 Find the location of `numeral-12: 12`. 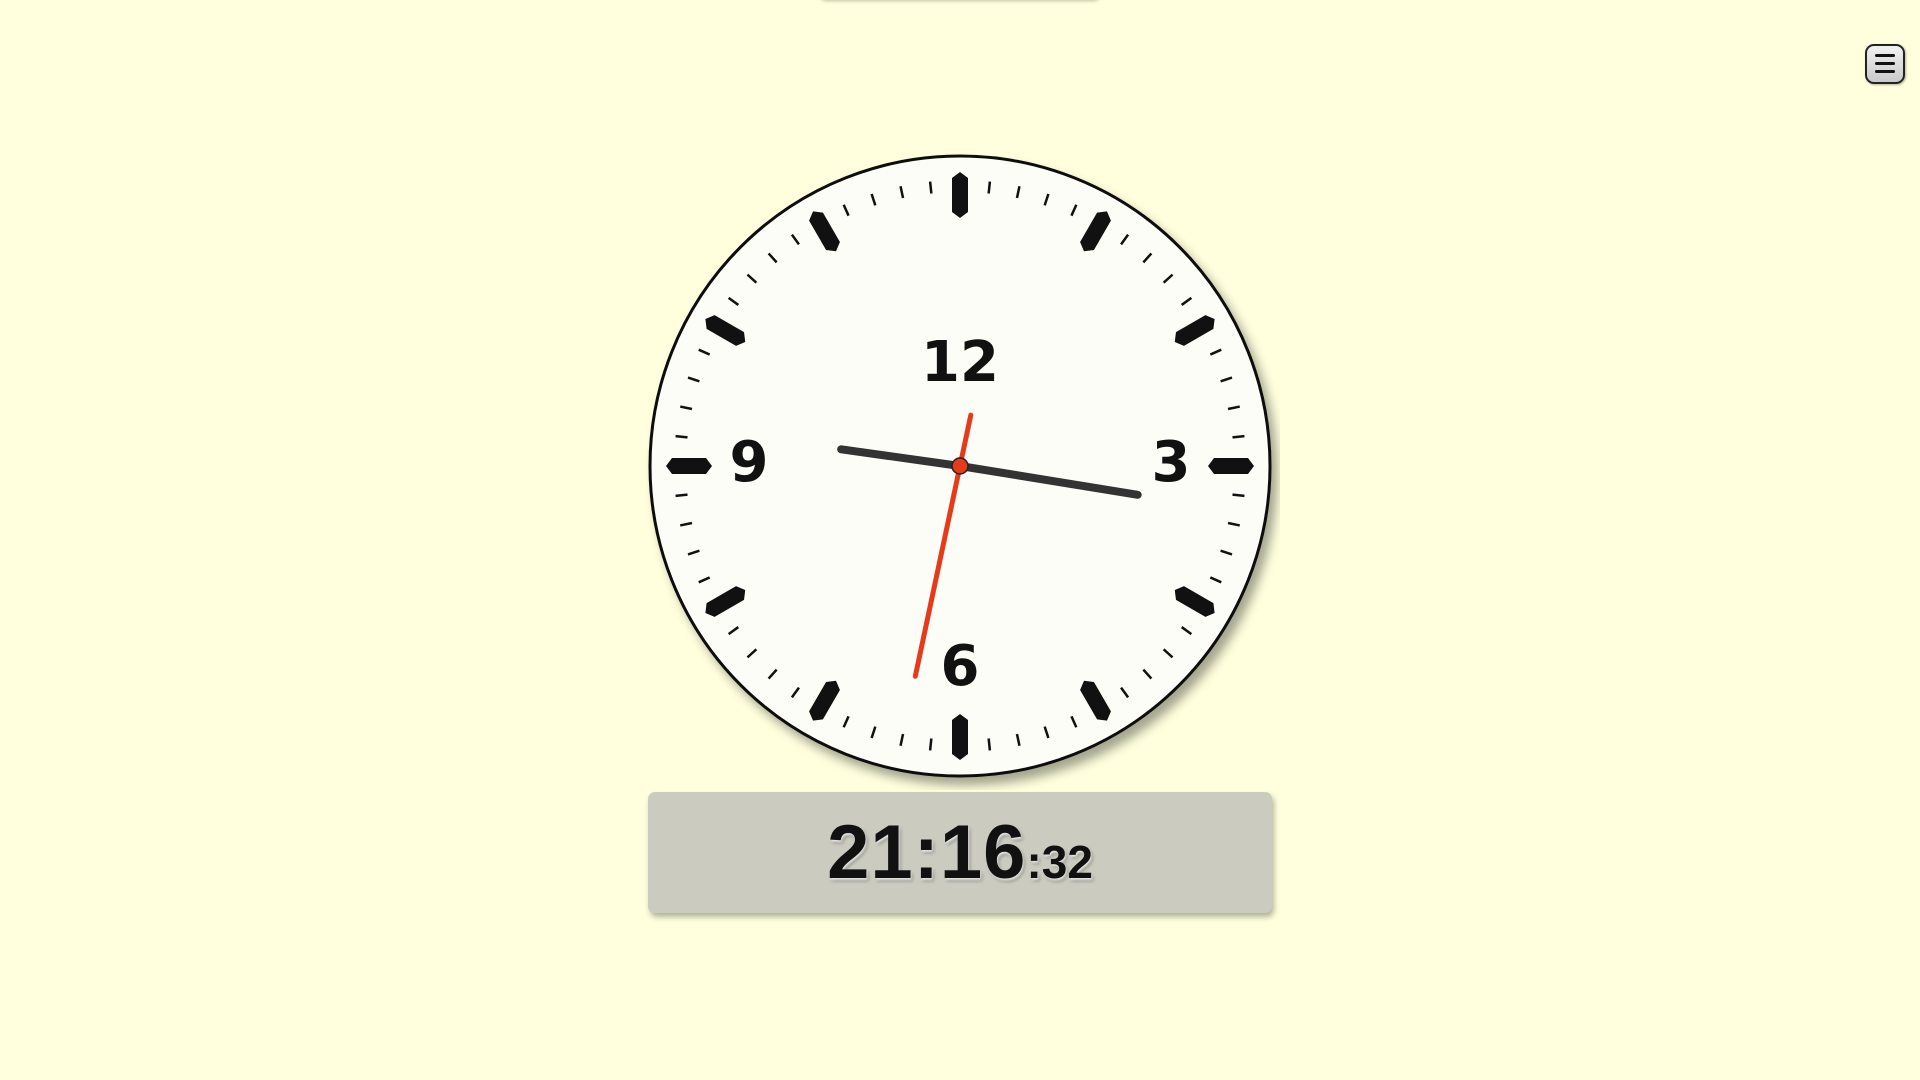

numeral-12: 12 is located at coordinates (960, 362).